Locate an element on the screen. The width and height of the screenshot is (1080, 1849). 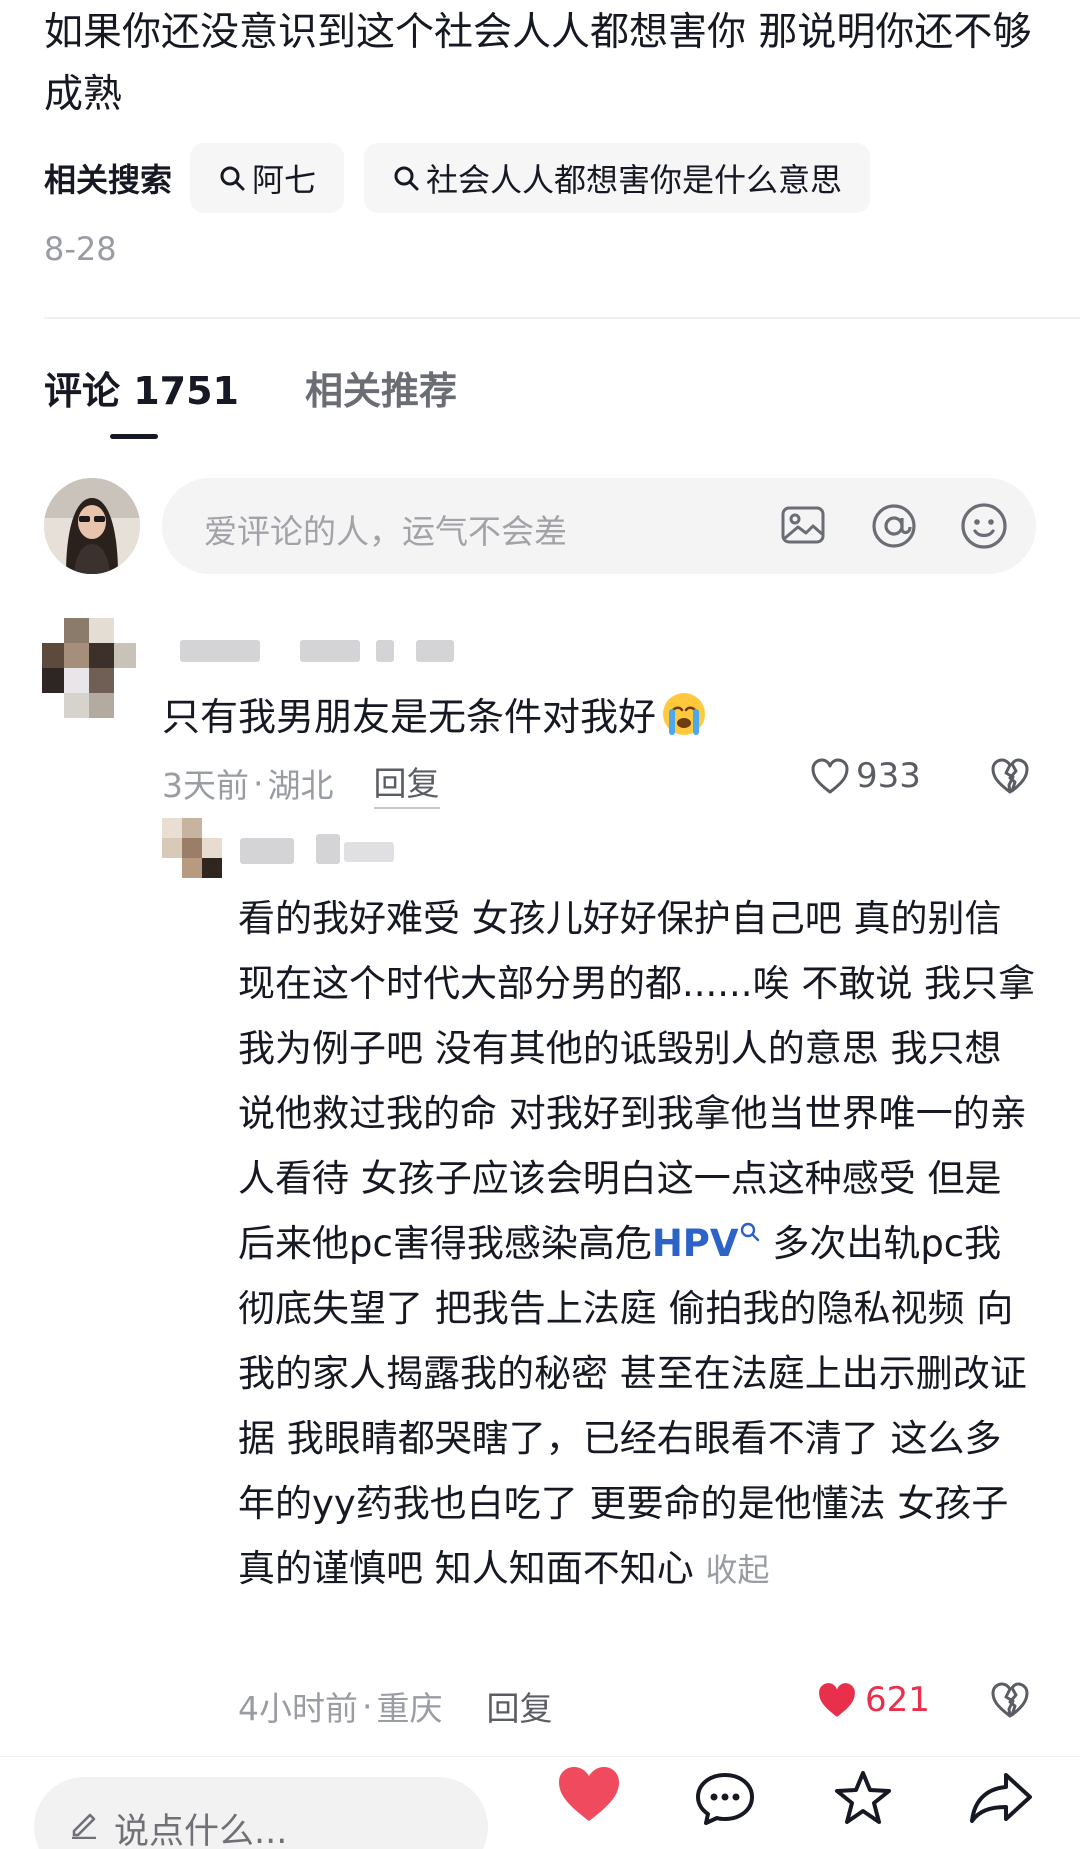
post-date: 8-28 is located at coordinates (80, 249).